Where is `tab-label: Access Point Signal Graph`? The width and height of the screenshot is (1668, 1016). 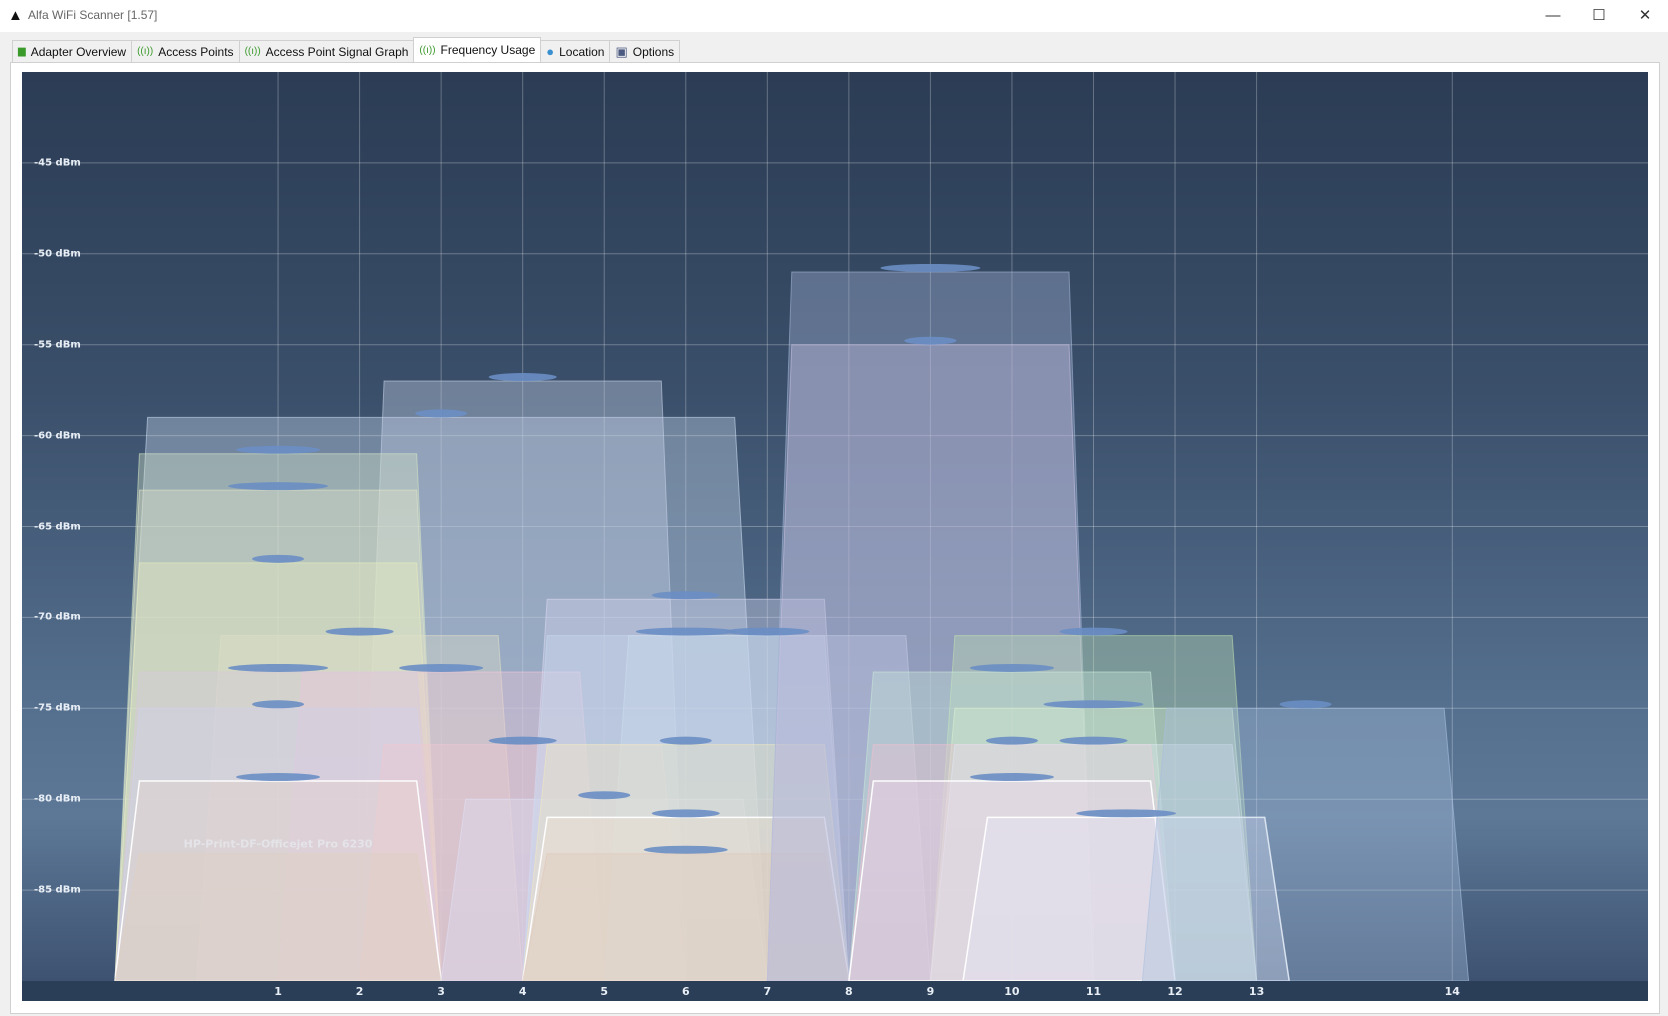 tab-label: Access Point Signal Graph is located at coordinates (337, 51).